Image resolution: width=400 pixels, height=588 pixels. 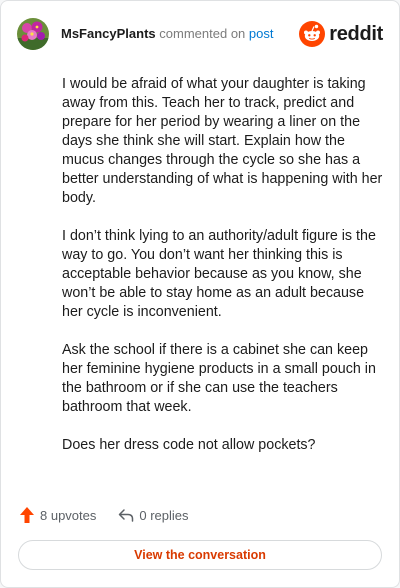 I want to click on commented-on-text: commented on, so click(x=202, y=33).